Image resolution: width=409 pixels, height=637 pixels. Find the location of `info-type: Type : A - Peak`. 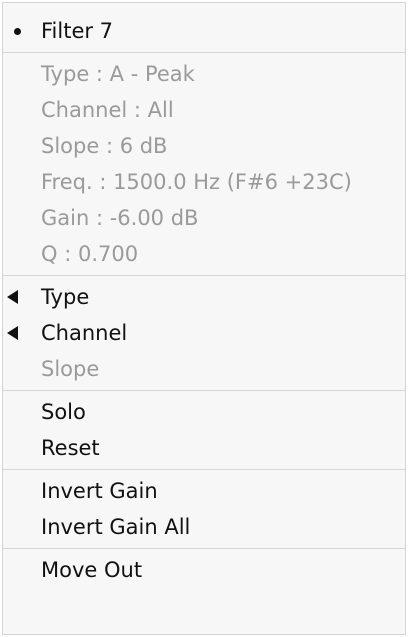

info-type: Type : A - Peak is located at coordinates (204, 74).